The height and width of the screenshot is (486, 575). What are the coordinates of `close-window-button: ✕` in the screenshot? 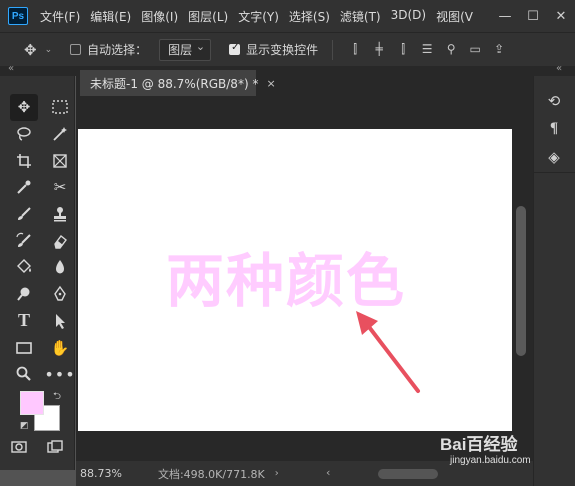 It's located at (561, 16).